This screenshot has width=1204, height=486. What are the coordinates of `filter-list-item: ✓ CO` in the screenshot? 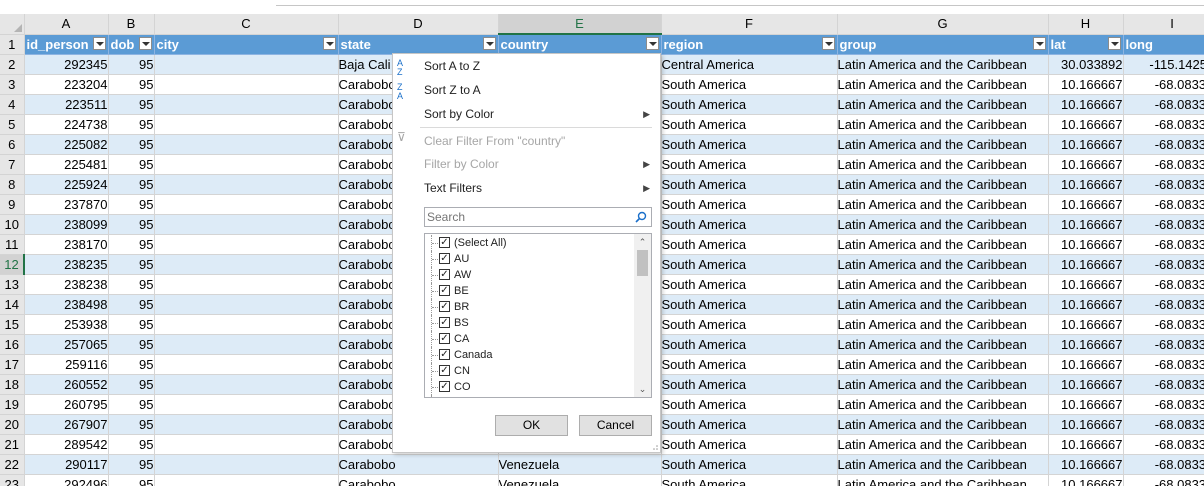 It's located at (527, 387).